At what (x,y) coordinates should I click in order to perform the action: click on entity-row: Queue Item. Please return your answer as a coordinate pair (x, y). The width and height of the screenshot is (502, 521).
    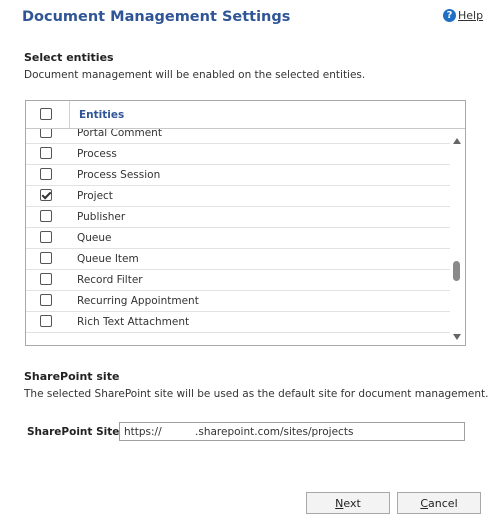
    Looking at the image, I should click on (238, 259).